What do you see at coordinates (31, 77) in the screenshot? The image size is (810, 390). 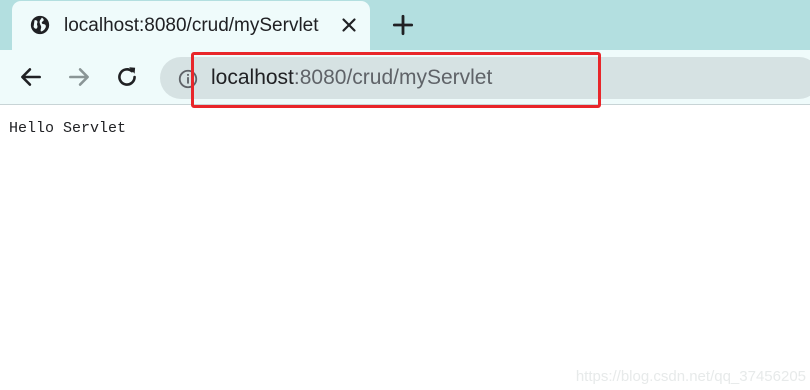 I see `arrow-left-icon` at bounding box center [31, 77].